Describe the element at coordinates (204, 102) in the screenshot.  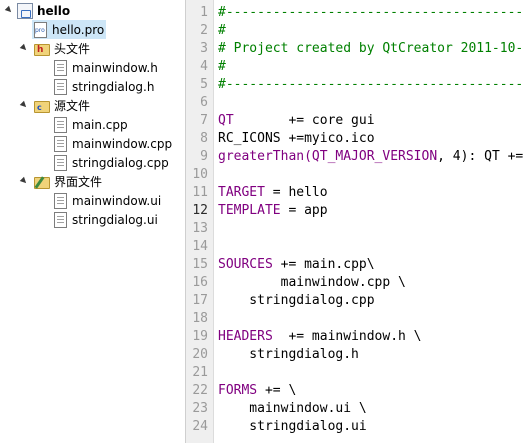
I see `line-number: 6` at that location.